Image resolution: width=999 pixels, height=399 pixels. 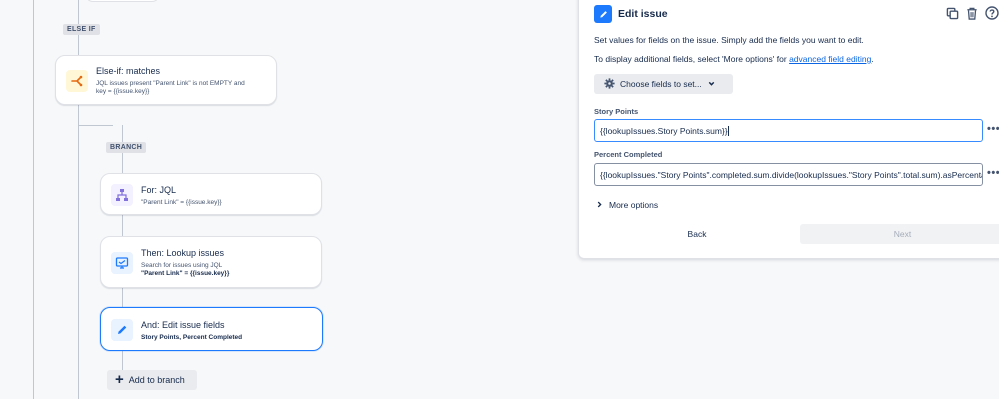 I want to click on add-to-branch-button: + Add to branch, so click(x=152, y=380).